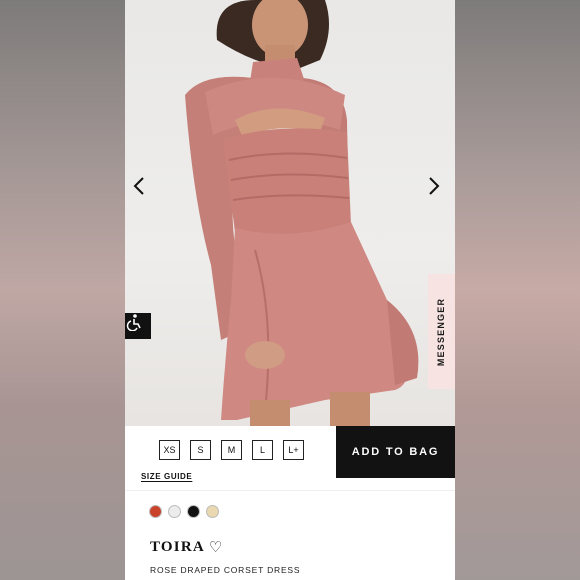  What do you see at coordinates (434, 186) in the screenshot?
I see `chevron-right-icon` at bounding box center [434, 186].